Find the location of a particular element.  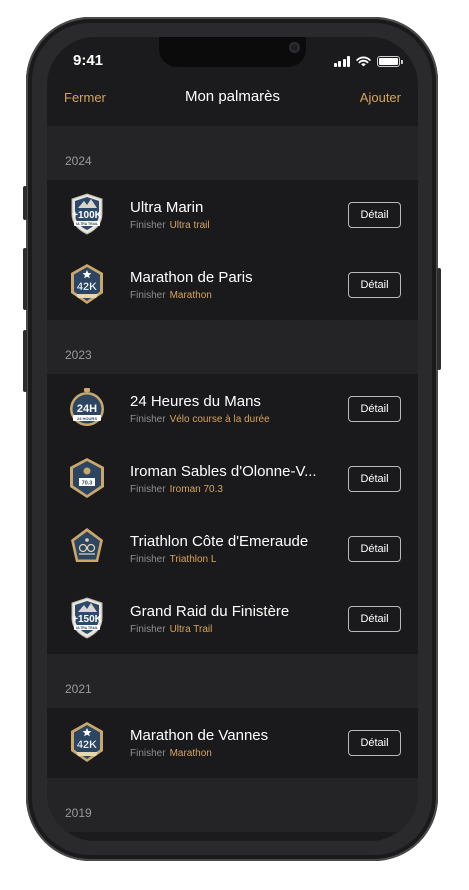

race-subtitle: Finisher Ultra trail is located at coordinates (170, 225).